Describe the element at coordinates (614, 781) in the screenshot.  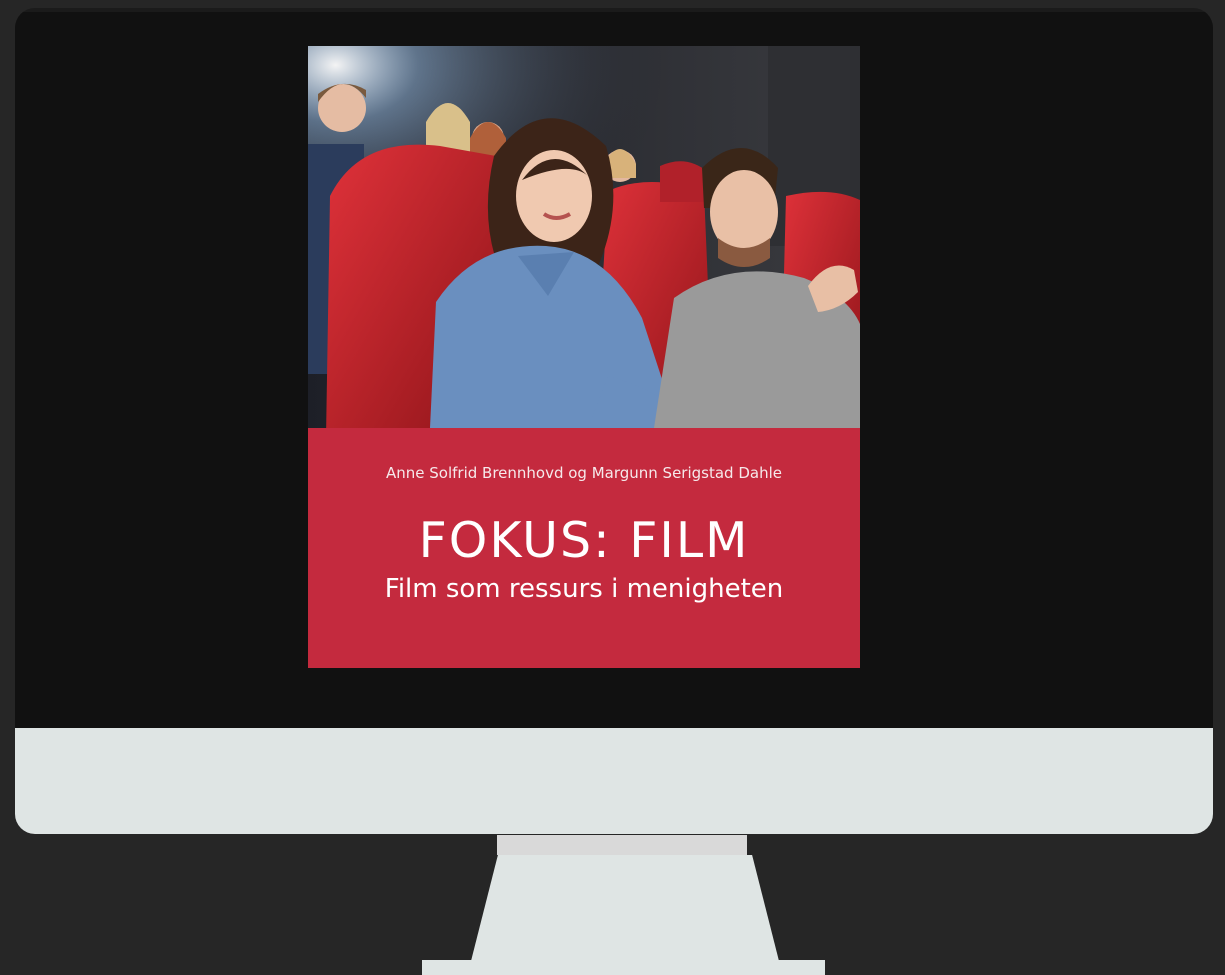
I see `monitor-chin` at that location.